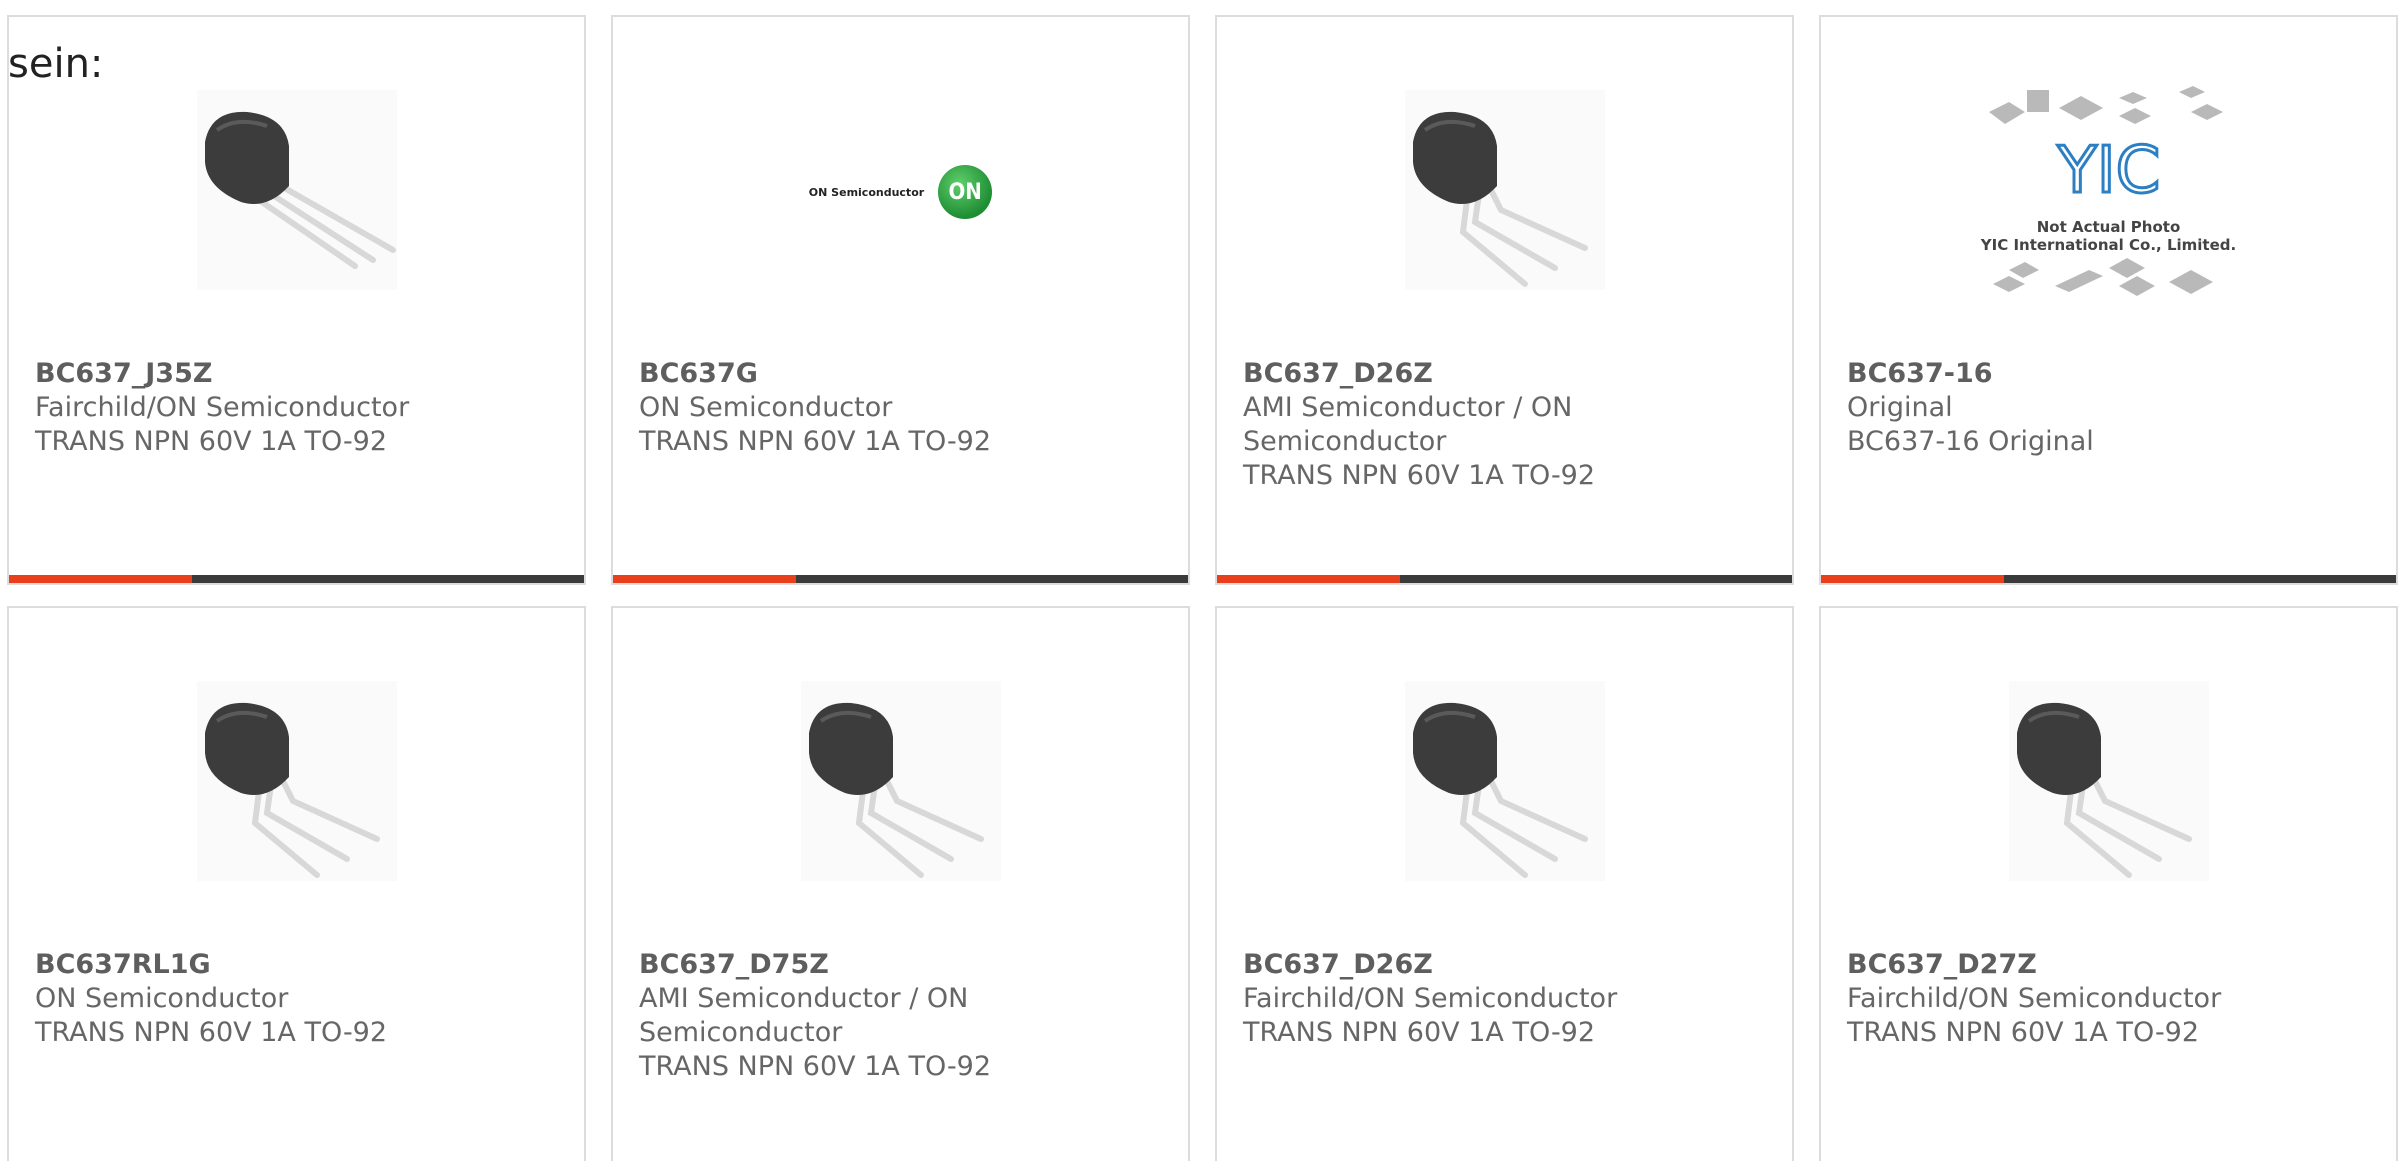  I want to click on product-image: ON Semiconductor ON, so click(900, 192).